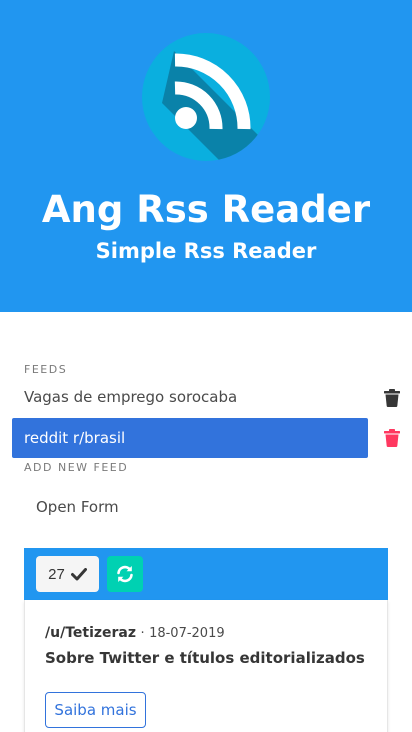  I want to click on open-form-link: Open Form, so click(77, 507).